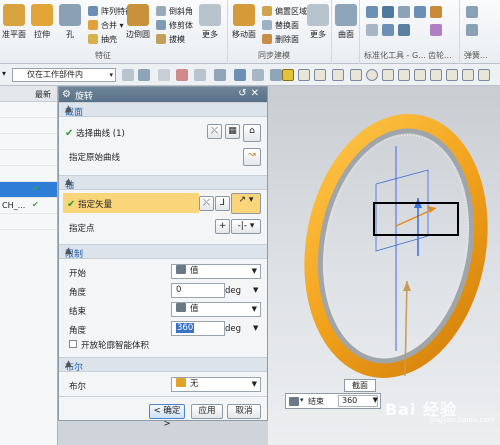 This screenshot has height=445, width=500. What do you see at coordinates (174, 11) in the screenshot?
I see `chamfer-button: 倒斜角` at bounding box center [174, 11].